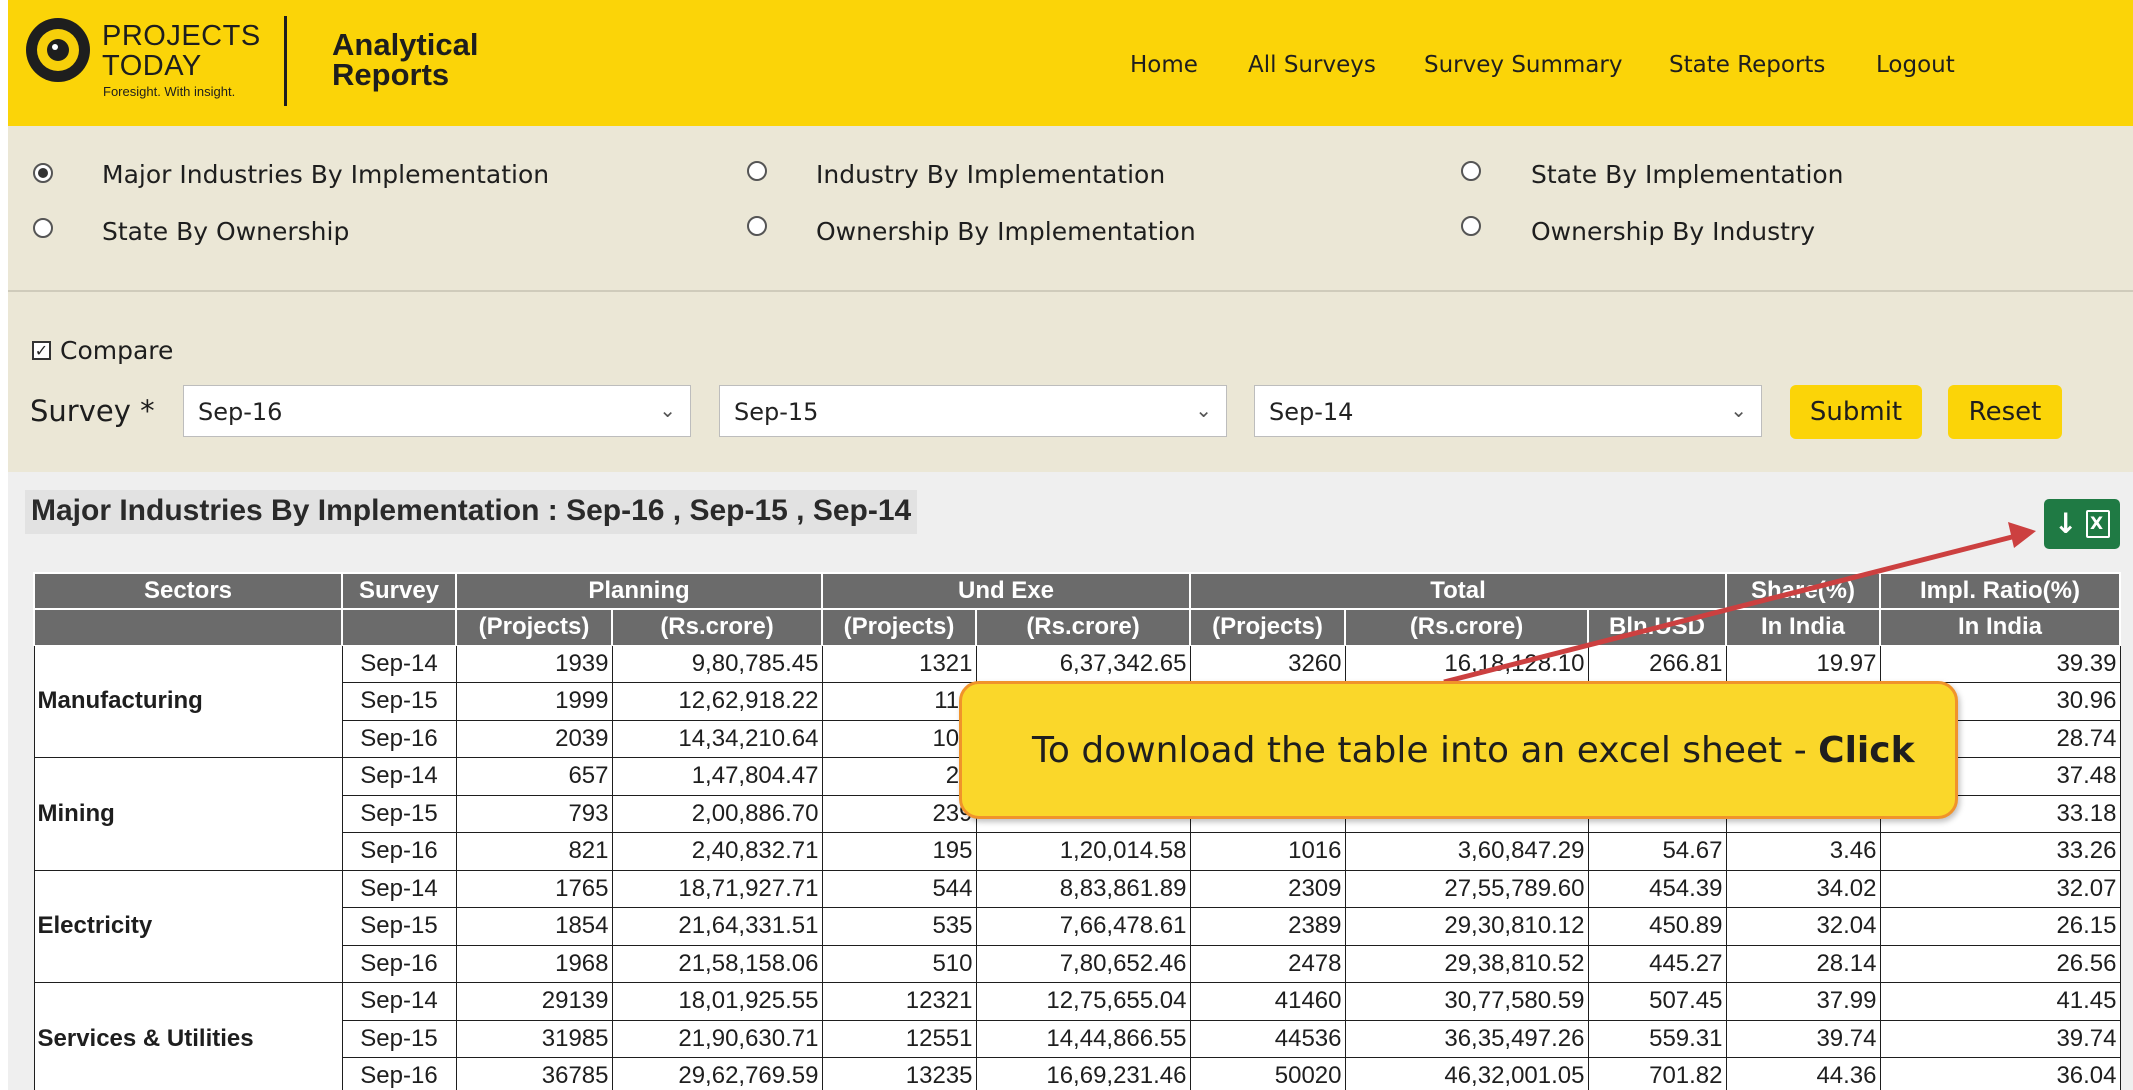  What do you see at coordinates (1083, 963) in the screenshot?
I see `cell-und-exe-rs-crore: 7,80,652.46` at bounding box center [1083, 963].